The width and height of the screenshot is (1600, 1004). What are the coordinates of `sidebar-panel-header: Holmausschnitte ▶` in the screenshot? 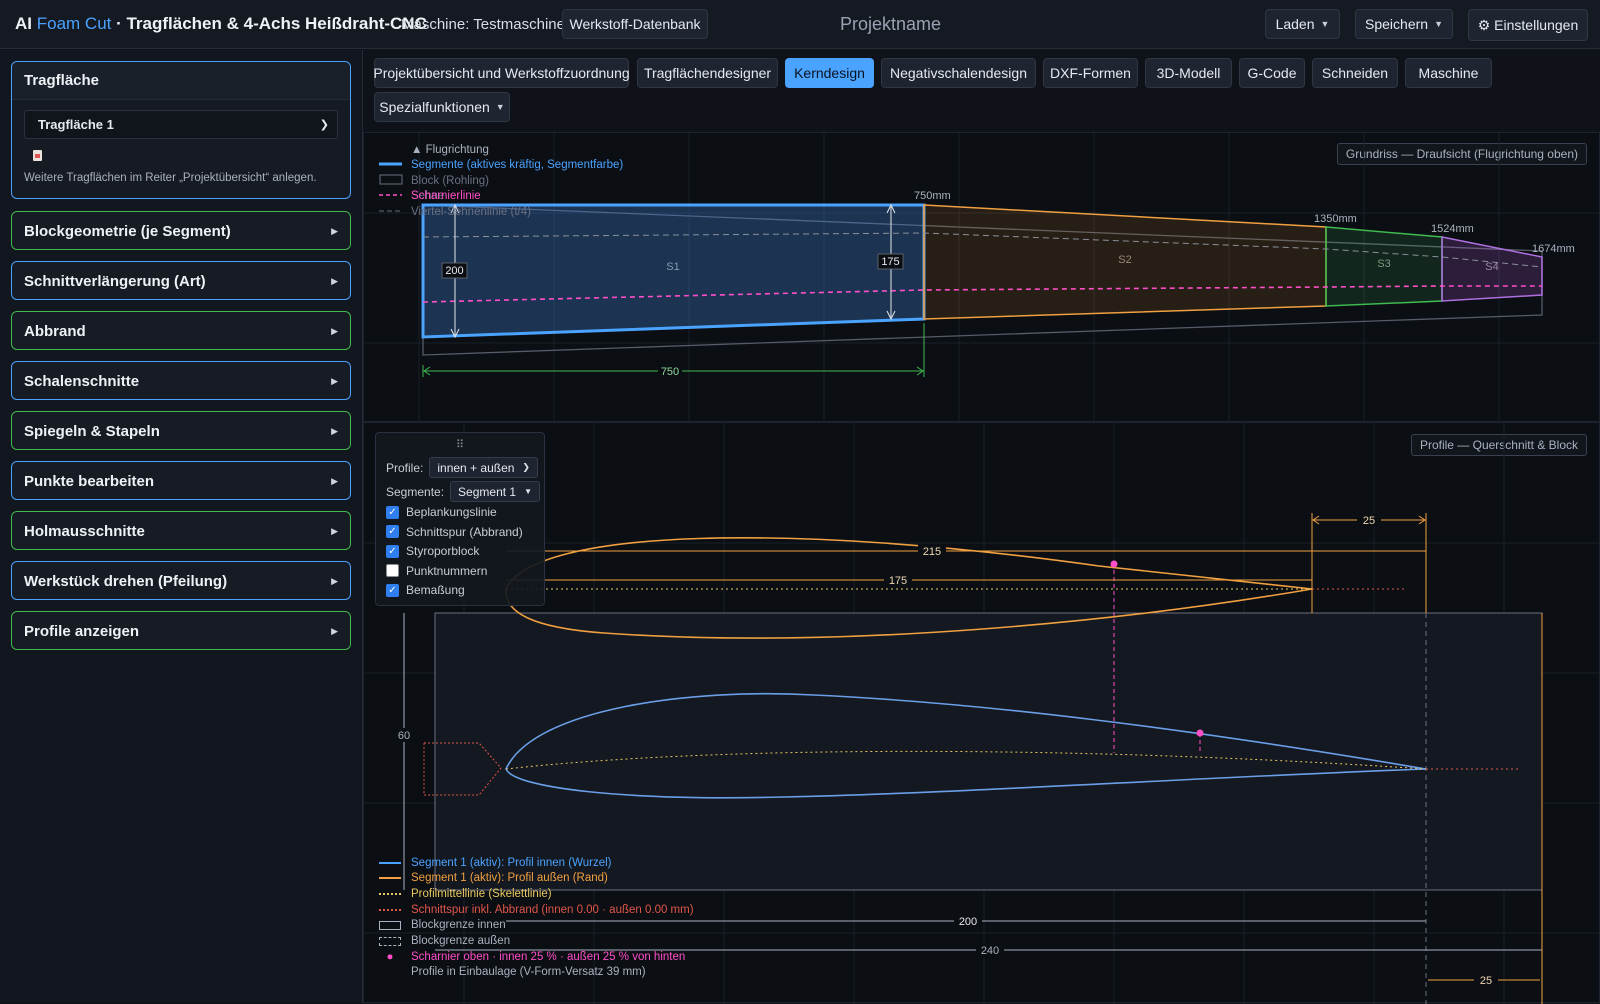 It's located at (181, 531).